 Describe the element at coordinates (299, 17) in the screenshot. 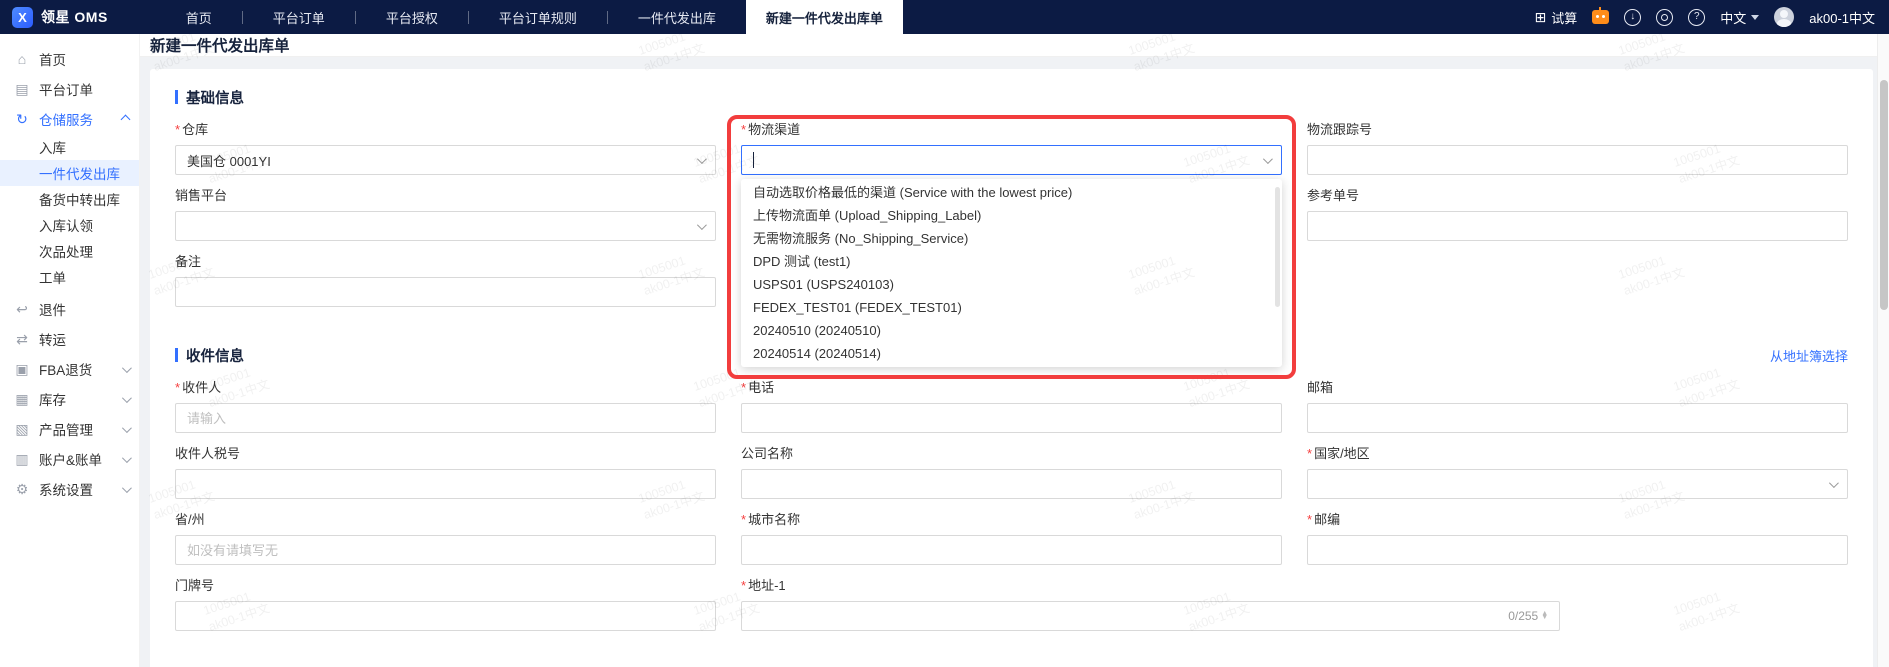

I see `topnav-platform-orders: 平台订单` at that location.